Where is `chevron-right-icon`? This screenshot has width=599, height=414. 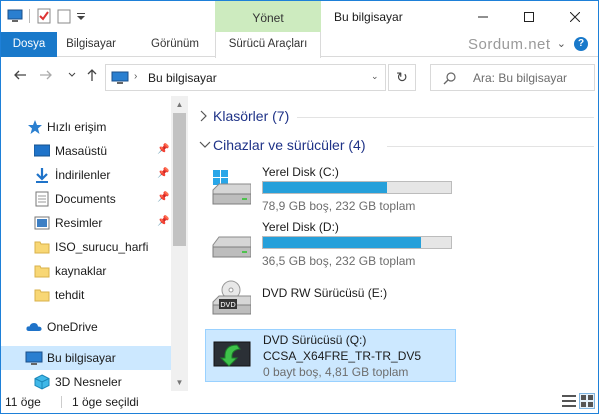
chevron-right-icon is located at coordinates (203, 117).